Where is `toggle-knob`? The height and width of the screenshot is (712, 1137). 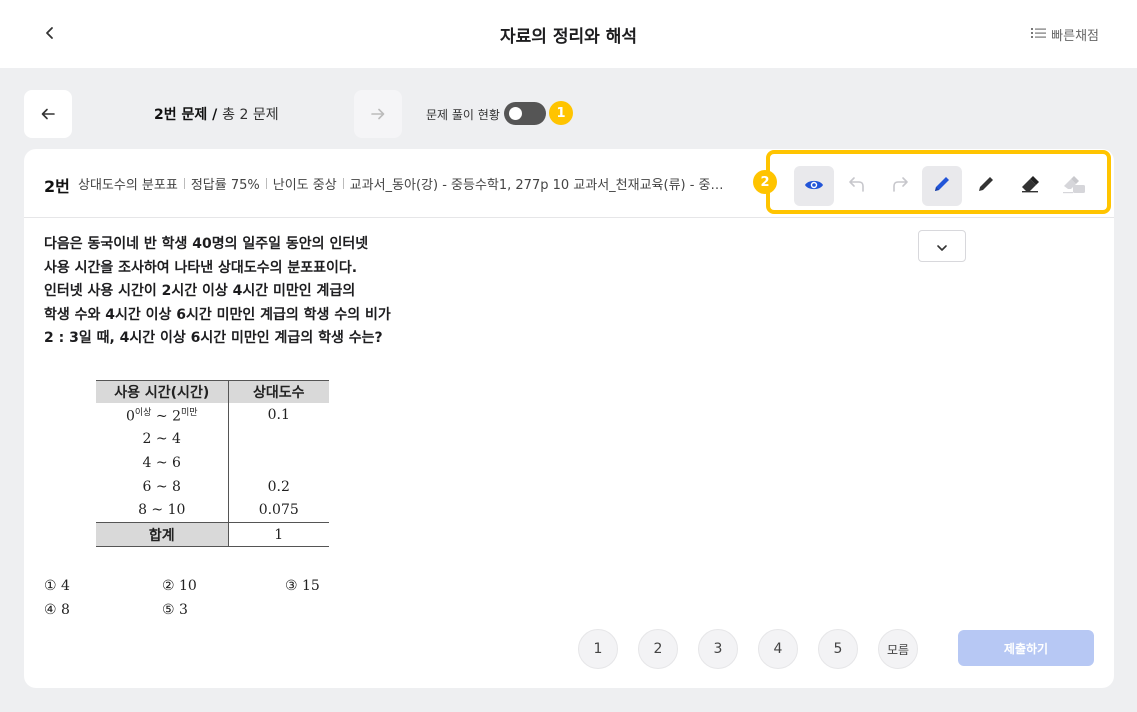
toggle-knob is located at coordinates (515, 113).